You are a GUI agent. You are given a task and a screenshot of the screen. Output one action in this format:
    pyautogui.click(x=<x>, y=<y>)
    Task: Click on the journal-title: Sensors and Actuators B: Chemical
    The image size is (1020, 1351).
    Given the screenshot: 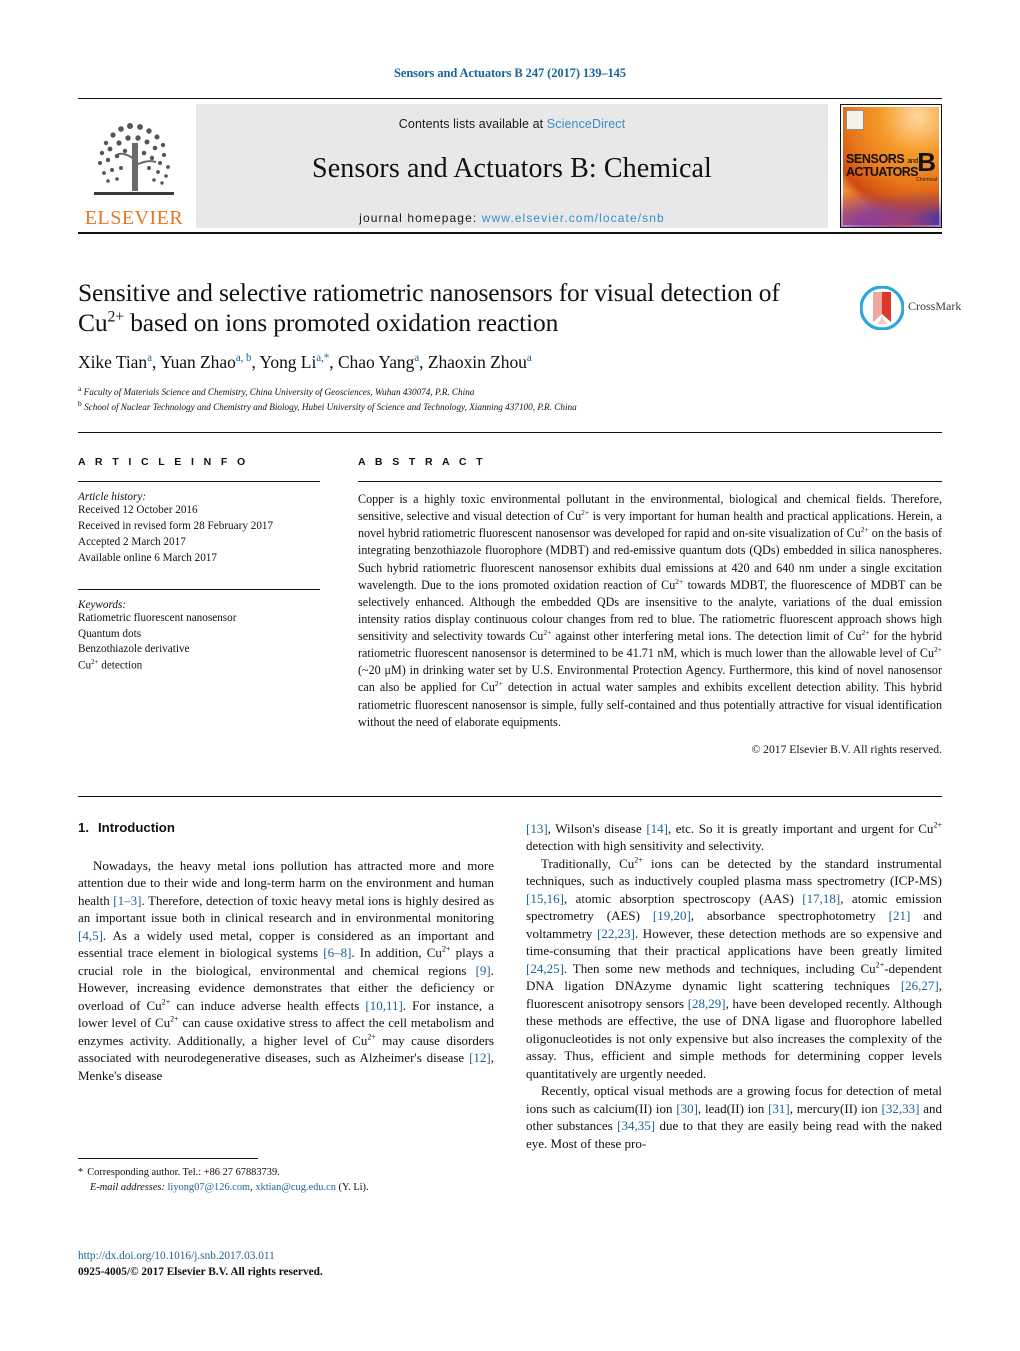 What is the action you would take?
    pyautogui.click(x=512, y=168)
    